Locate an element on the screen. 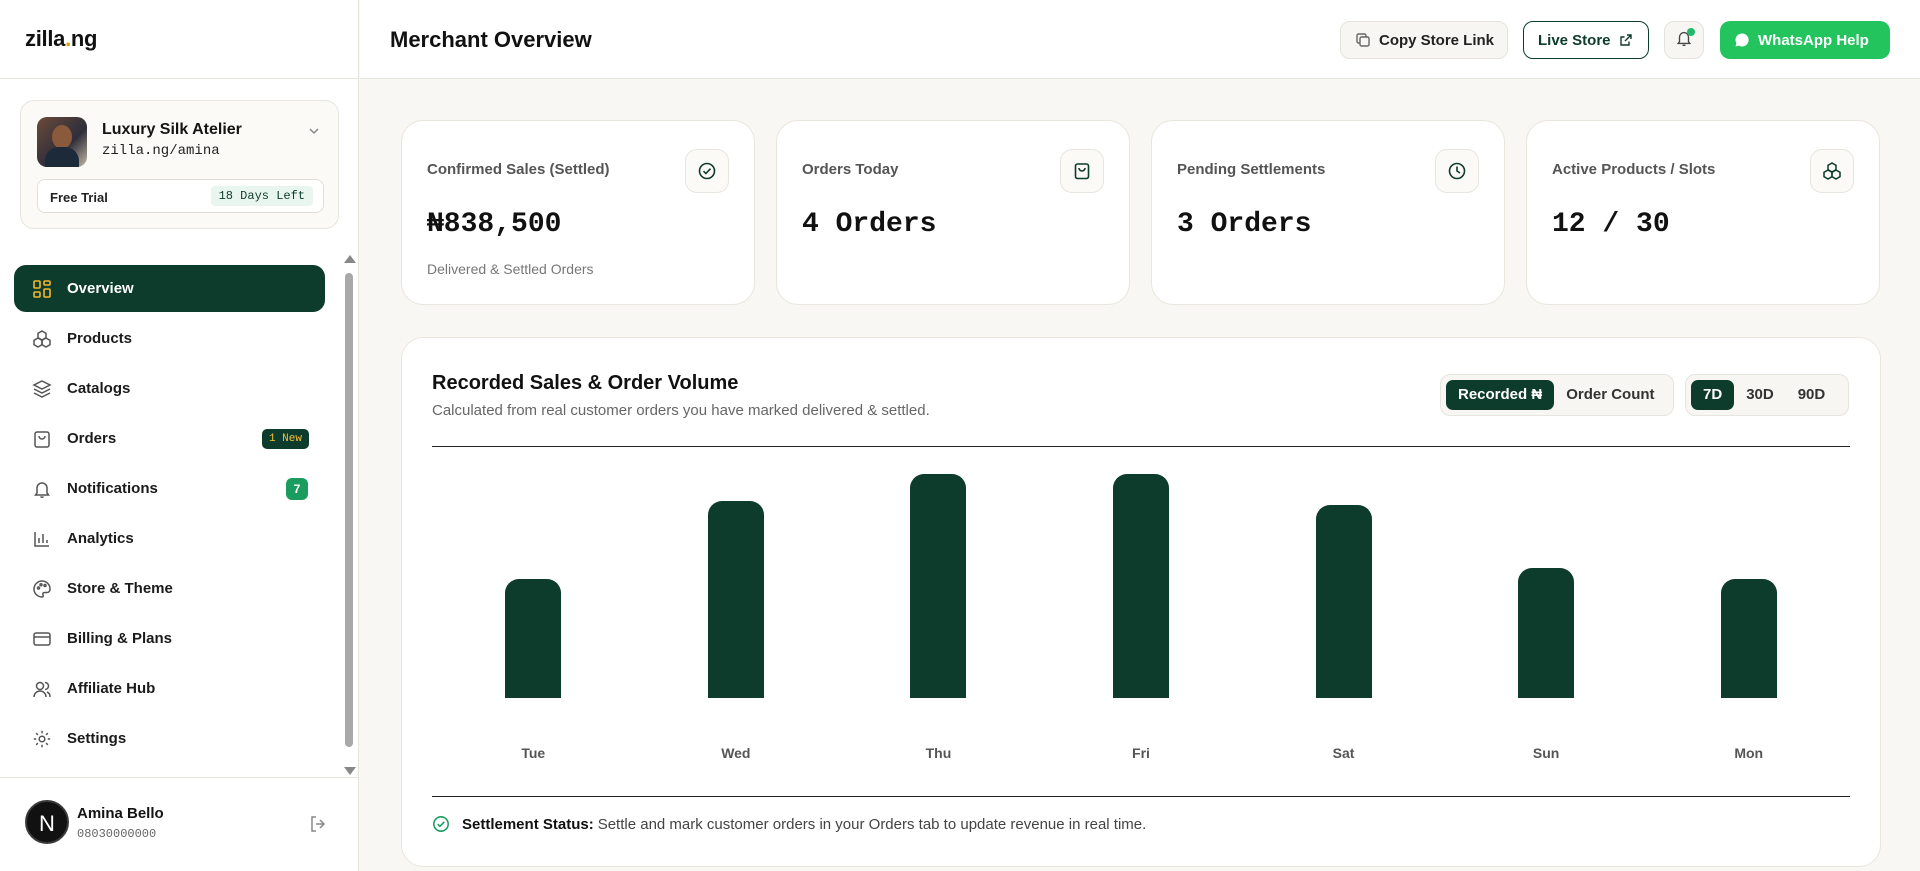 The image size is (1920, 871). stat-label: Active Products / Slots is located at coordinates (1634, 169).